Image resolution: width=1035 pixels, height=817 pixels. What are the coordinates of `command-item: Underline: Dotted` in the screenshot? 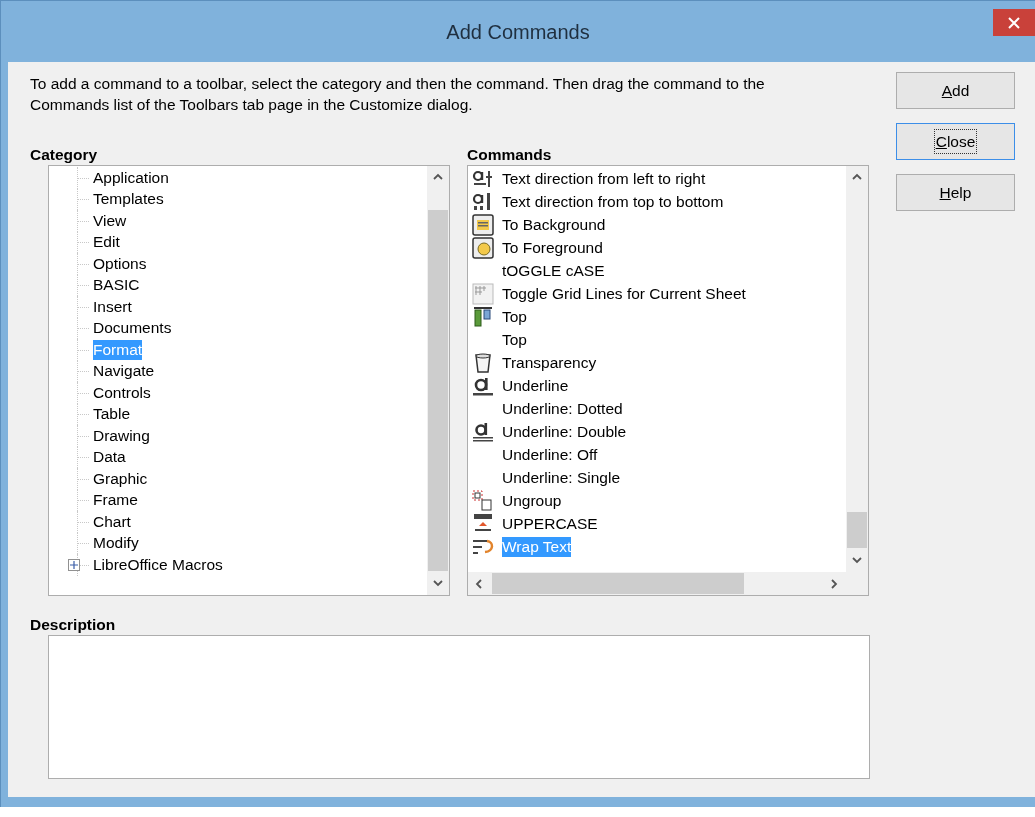 It's located at (562, 408).